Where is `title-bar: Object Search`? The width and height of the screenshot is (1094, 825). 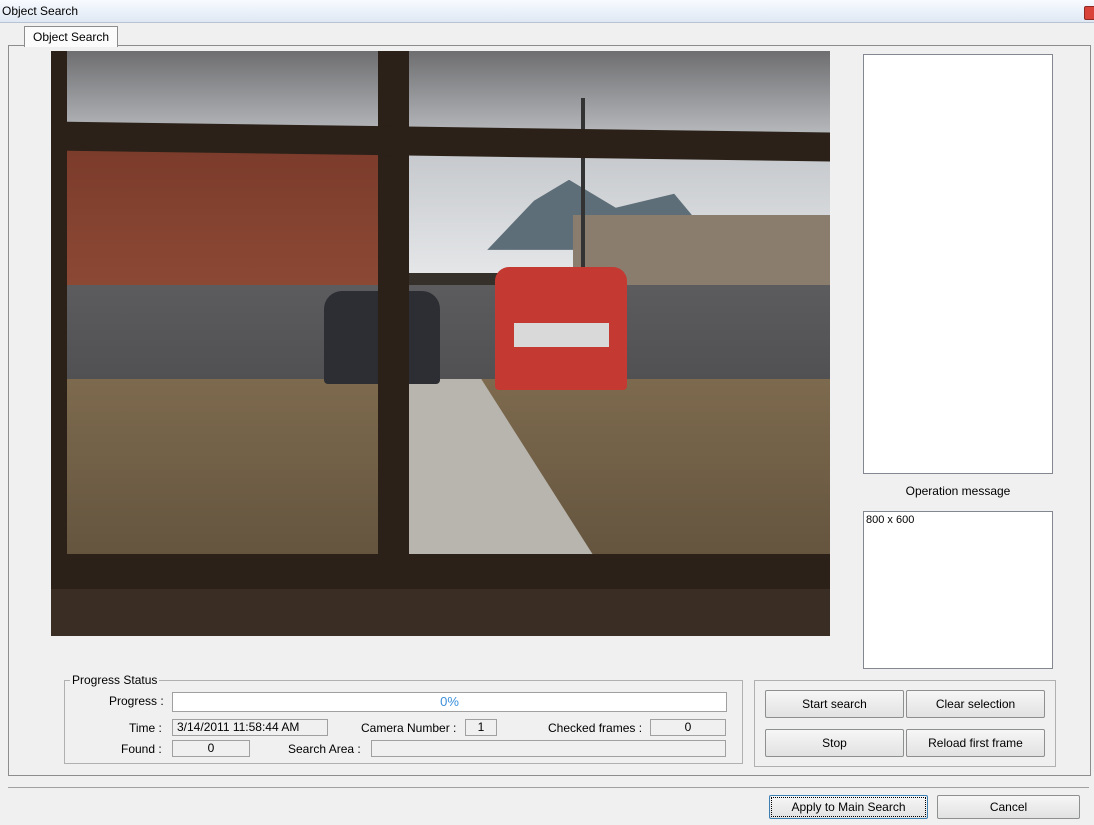
title-bar: Object Search is located at coordinates (547, 11).